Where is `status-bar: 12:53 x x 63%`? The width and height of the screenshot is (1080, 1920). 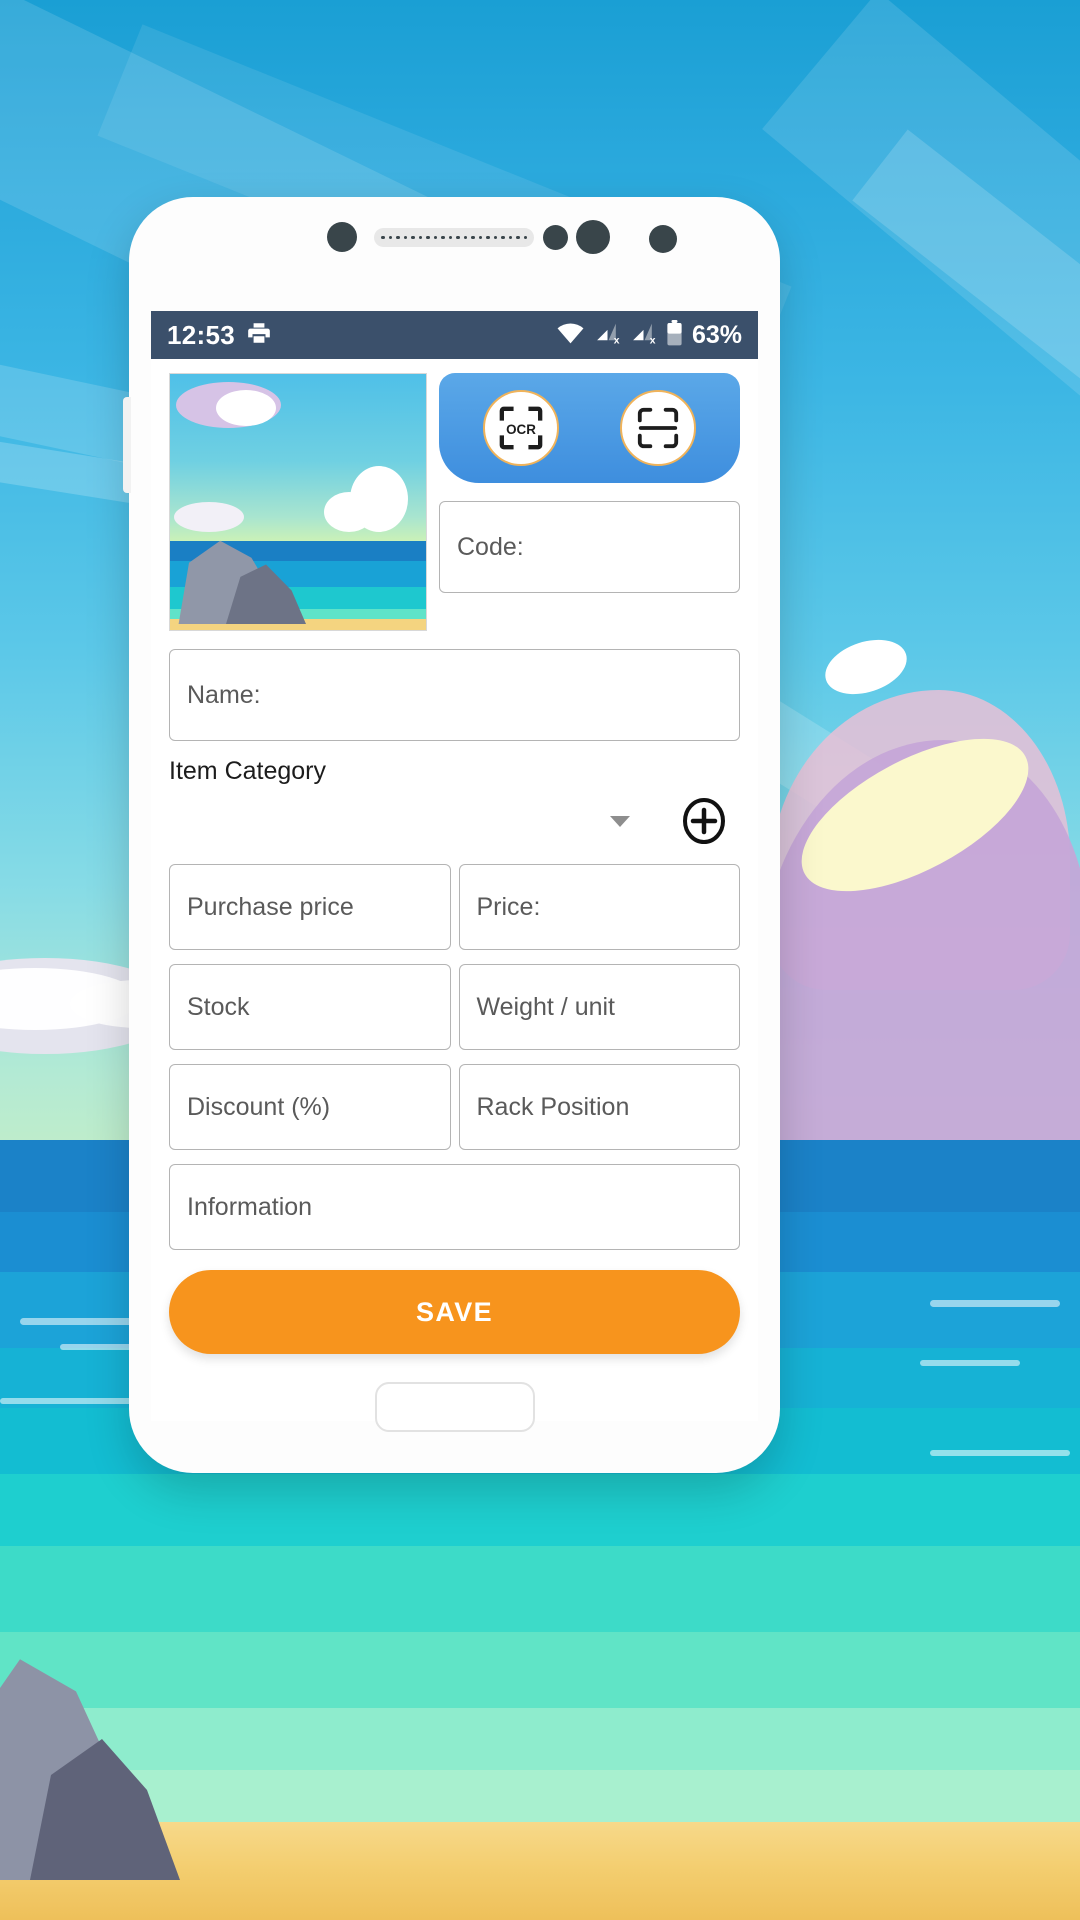
status-bar: 12:53 x x 63% is located at coordinates (454, 335).